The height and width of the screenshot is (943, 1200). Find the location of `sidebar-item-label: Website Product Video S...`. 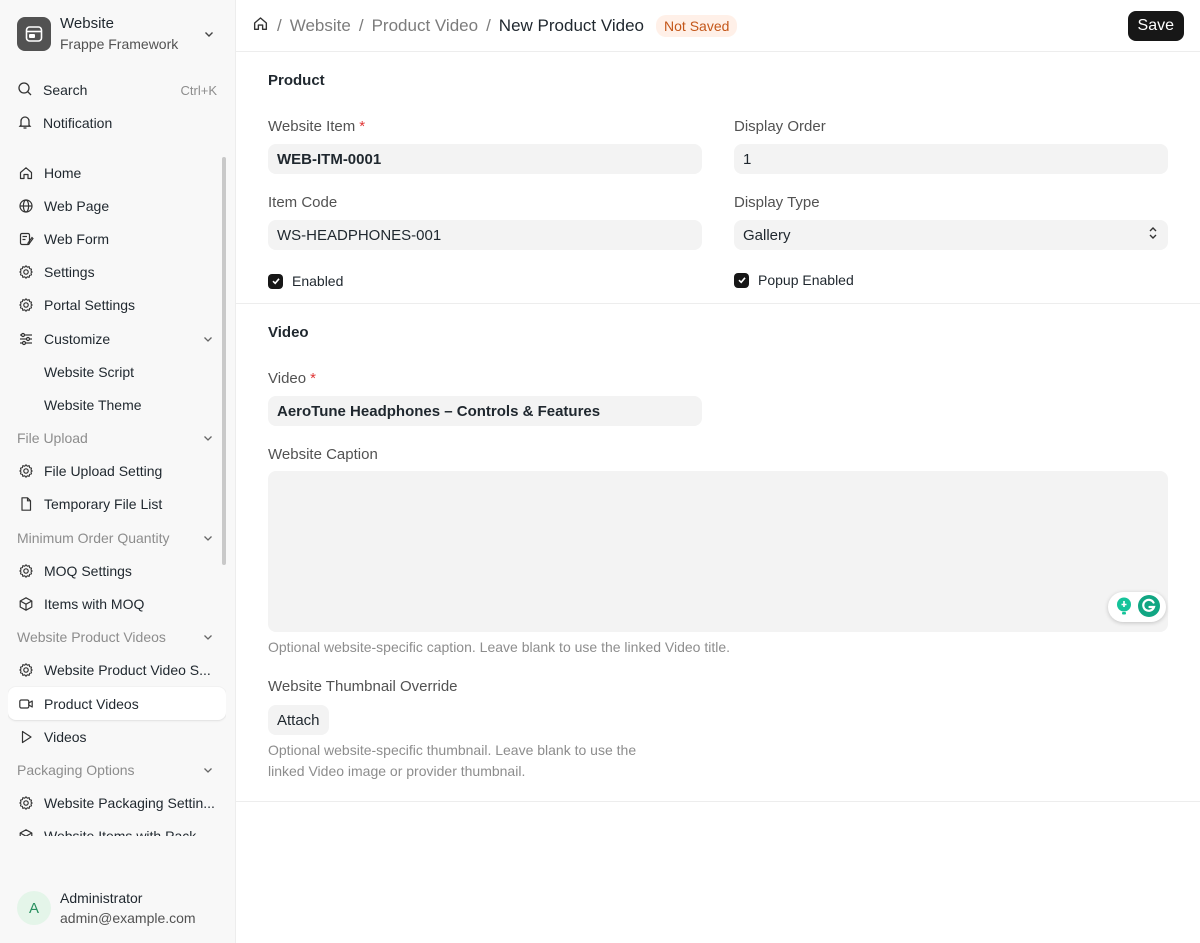

sidebar-item-label: Website Product Video S... is located at coordinates (127, 670).